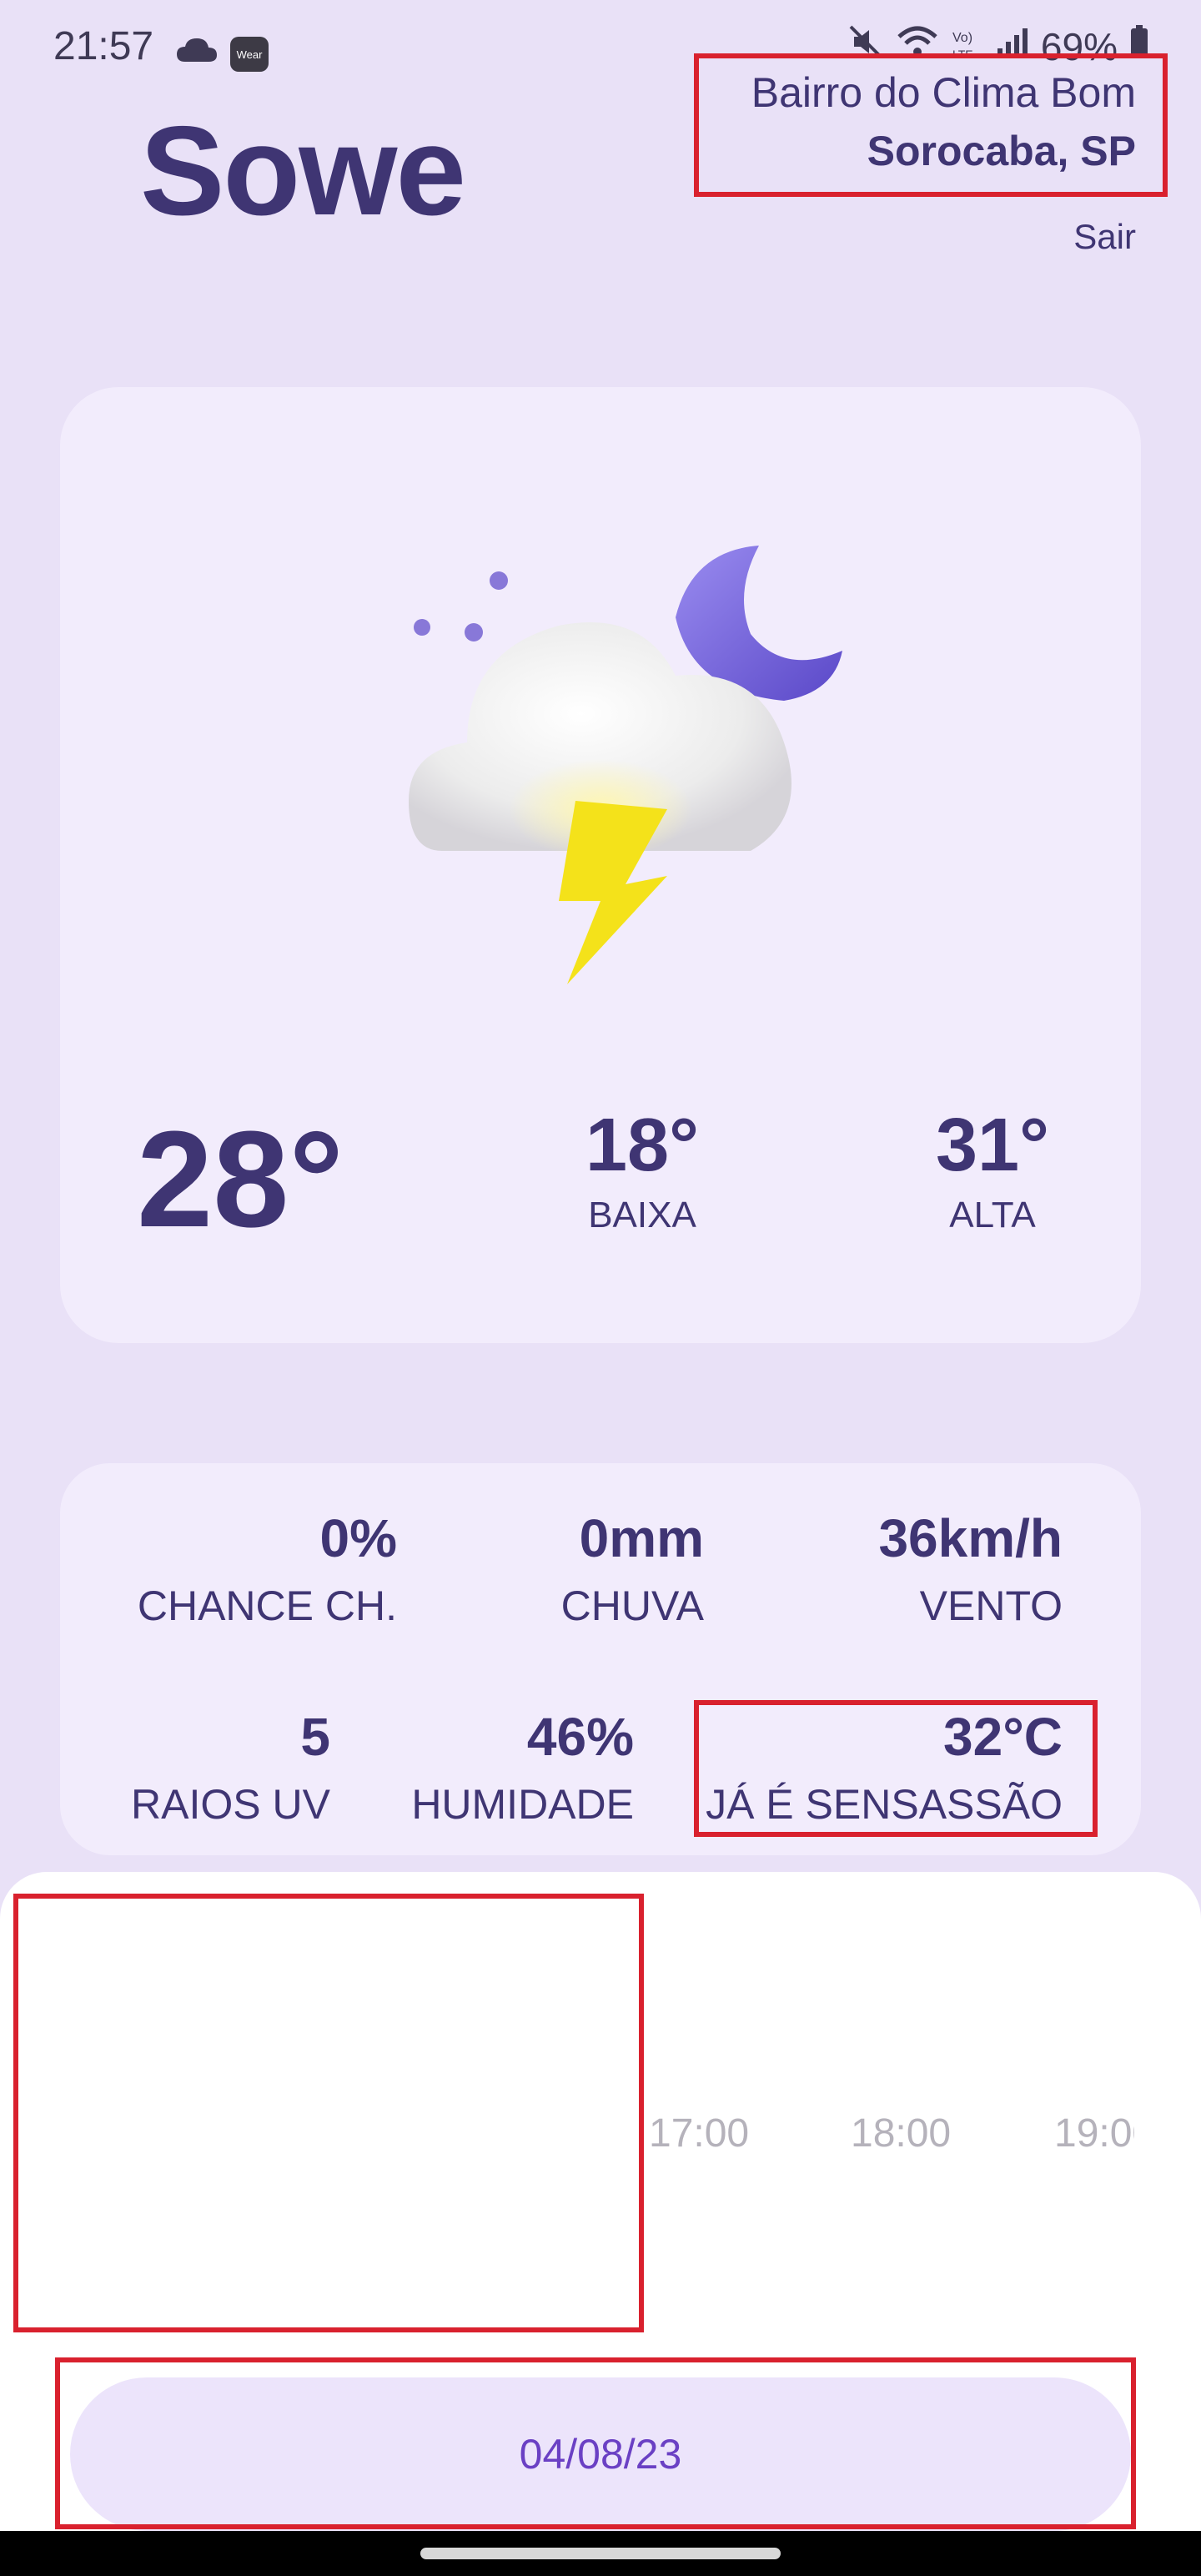 This screenshot has height=2576, width=1201. I want to click on humidity-value: 46%, so click(580, 1737).